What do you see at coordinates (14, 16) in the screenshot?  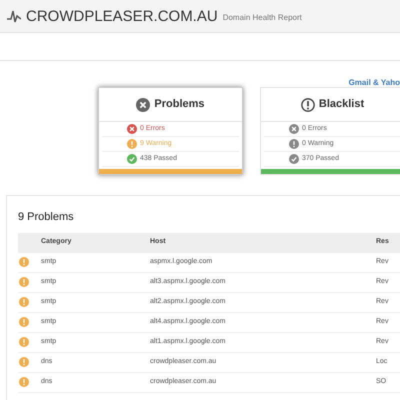 I see `pulse-logo-icon` at bounding box center [14, 16].